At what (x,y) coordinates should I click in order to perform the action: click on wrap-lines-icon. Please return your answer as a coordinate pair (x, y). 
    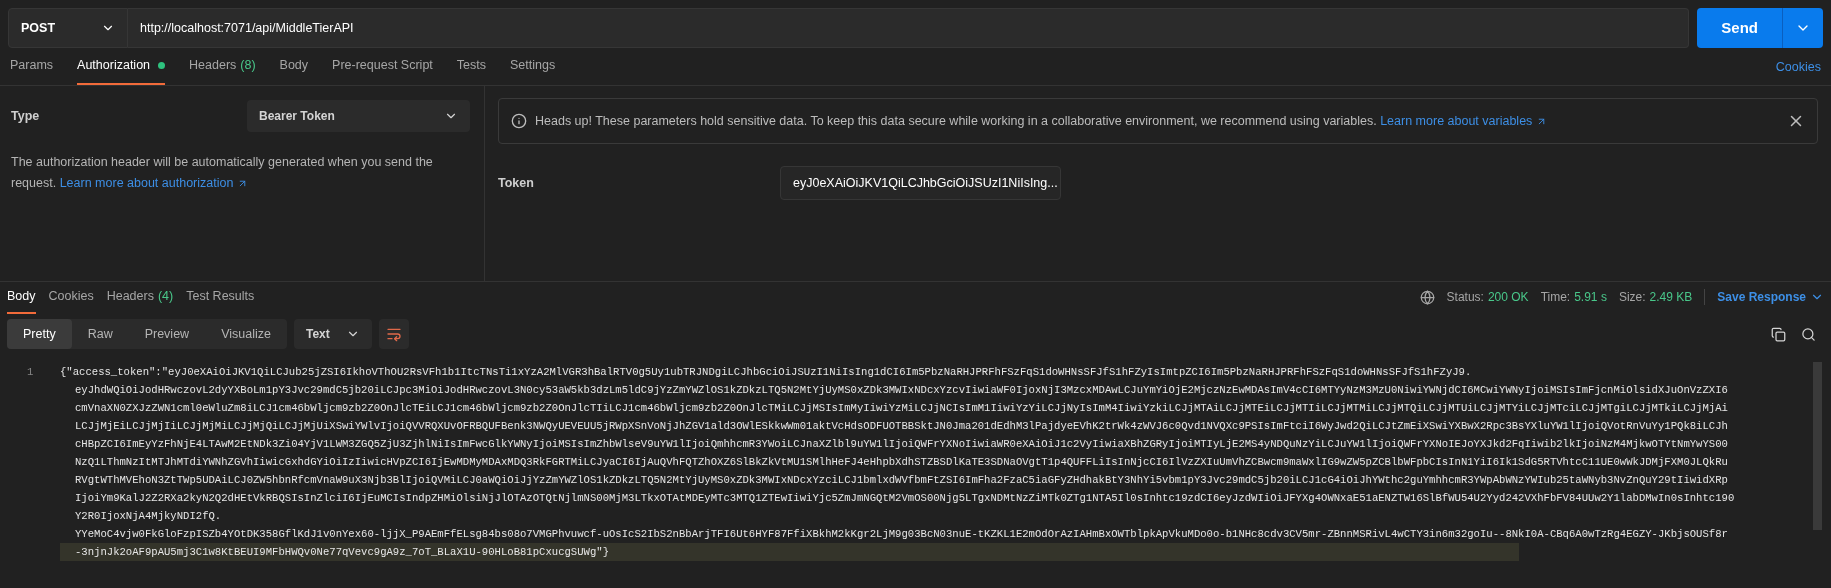
    Looking at the image, I should click on (393, 334).